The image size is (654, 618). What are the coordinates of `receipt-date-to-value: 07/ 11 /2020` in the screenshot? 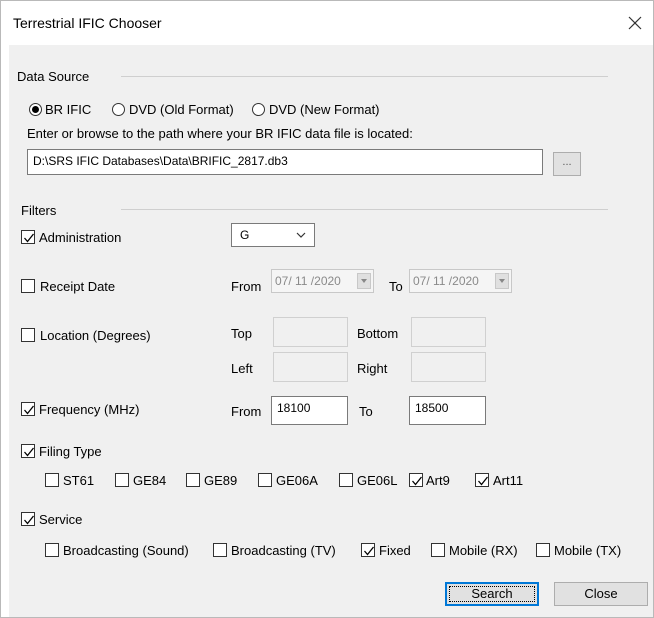 It's located at (446, 281).